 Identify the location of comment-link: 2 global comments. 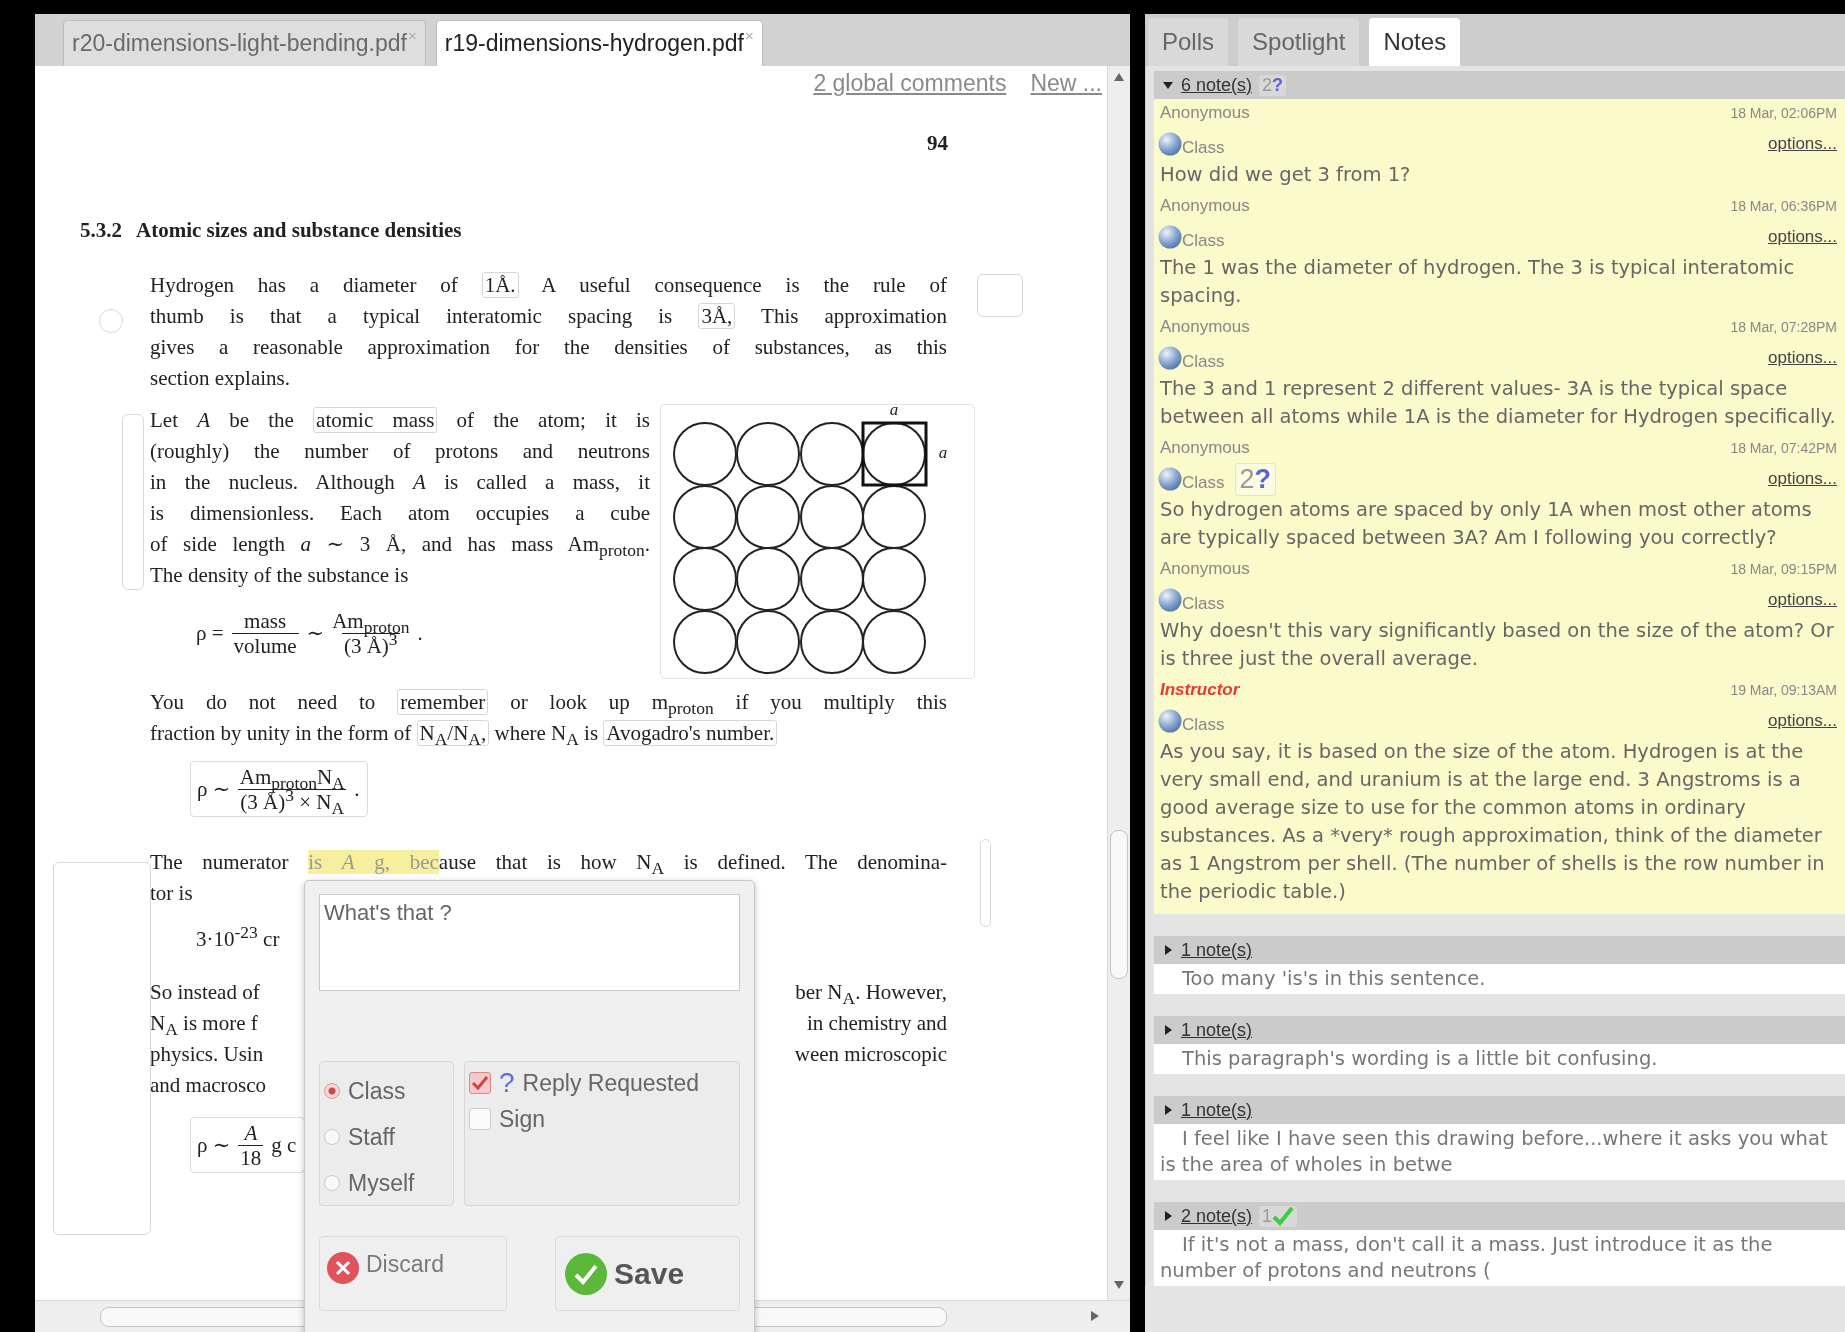
(910, 83).